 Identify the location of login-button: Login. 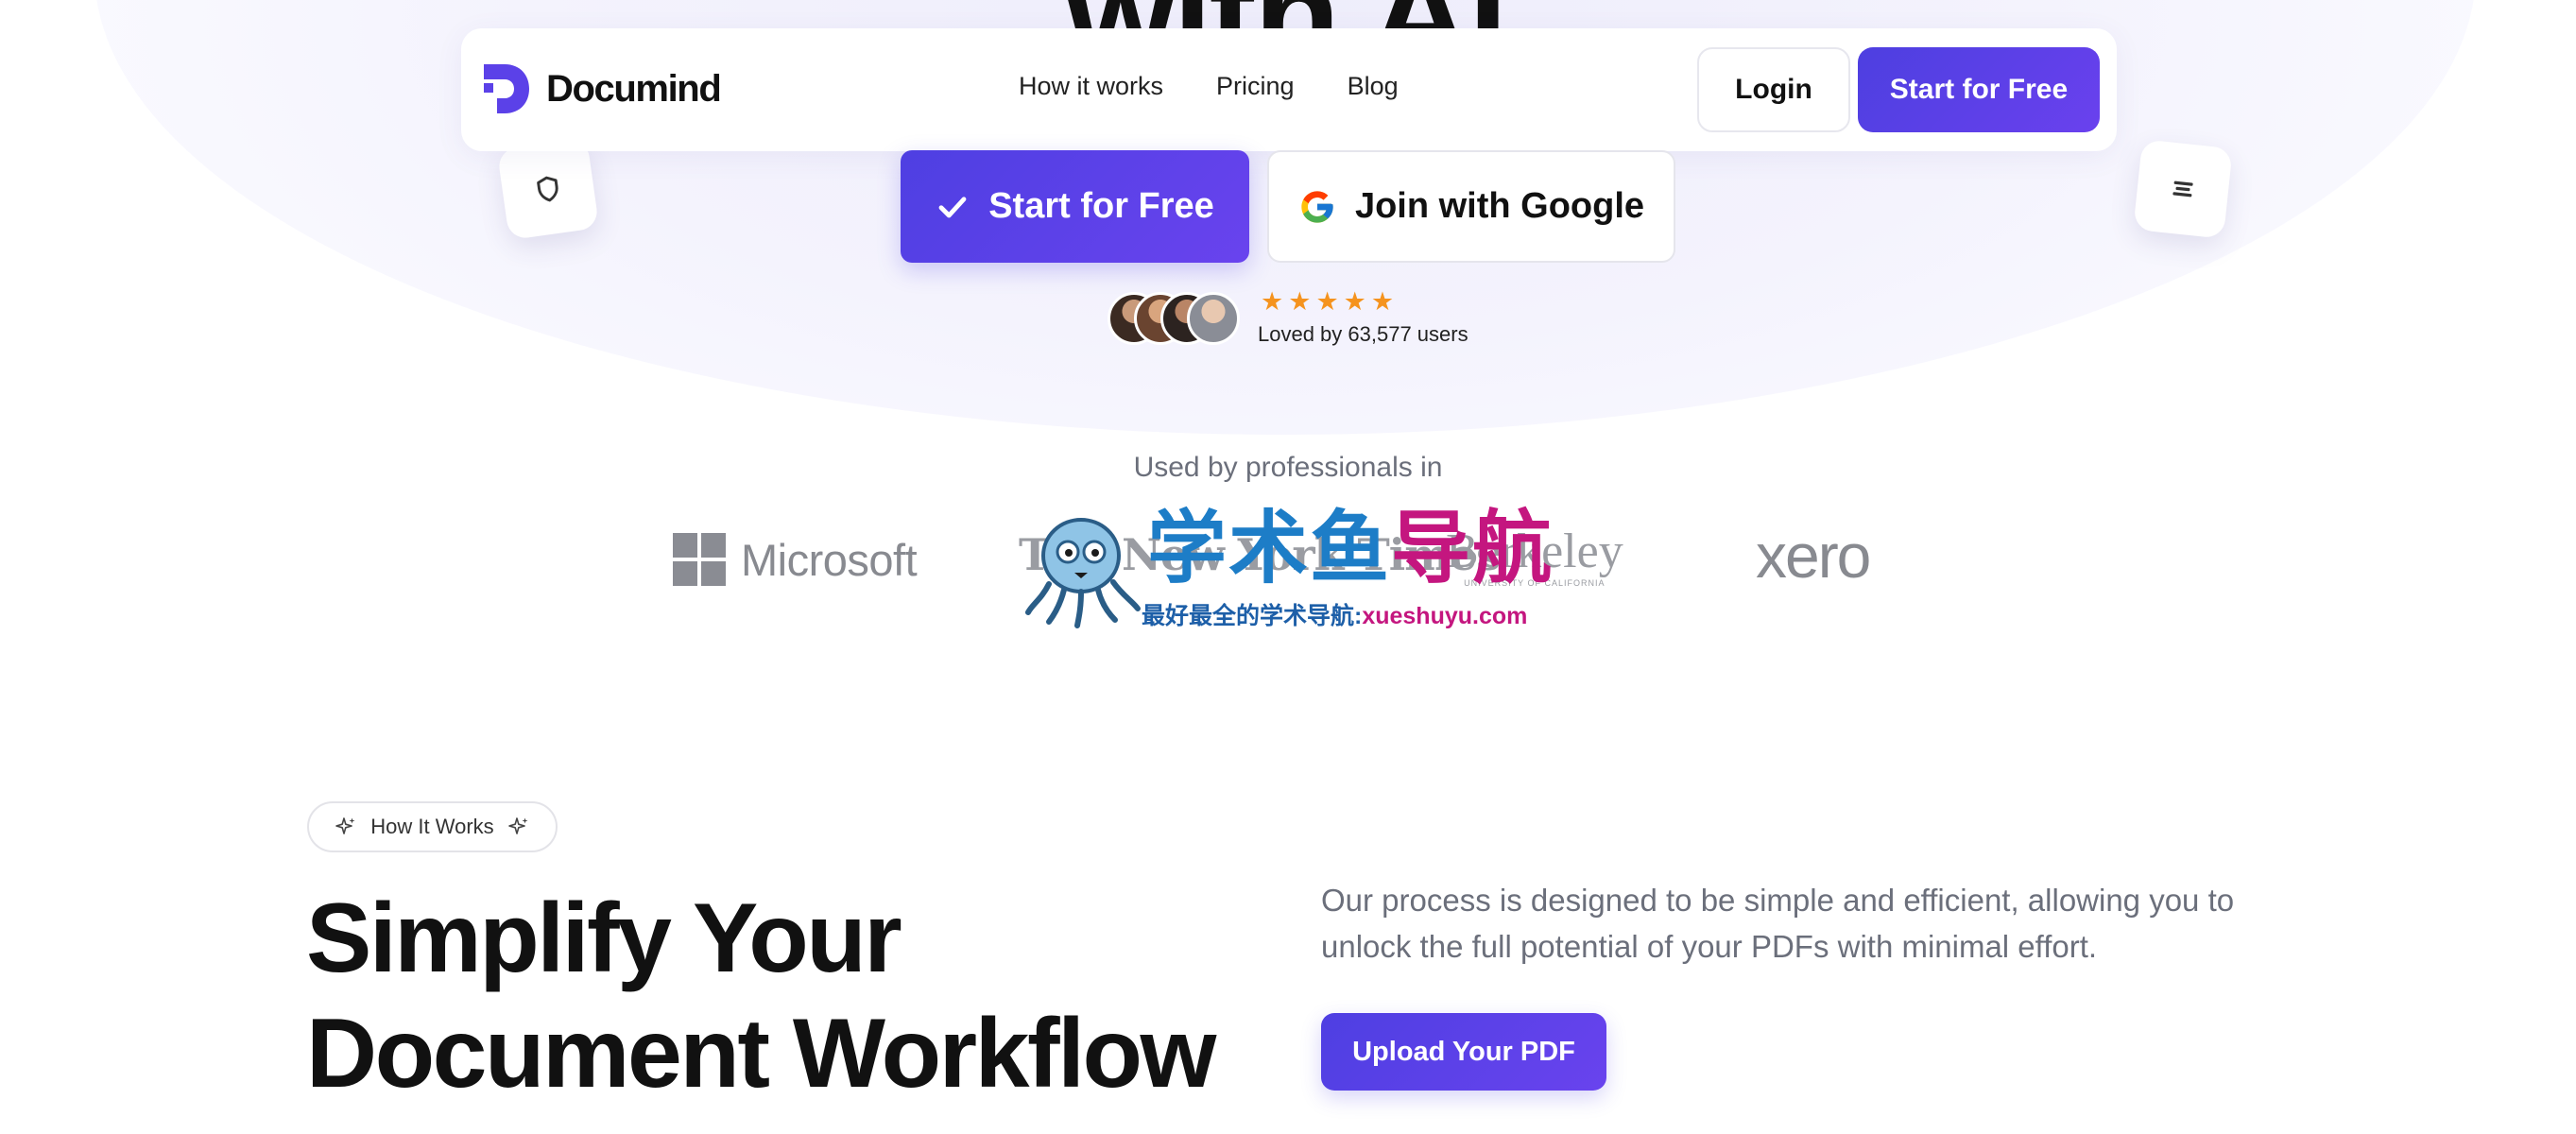
(1773, 89).